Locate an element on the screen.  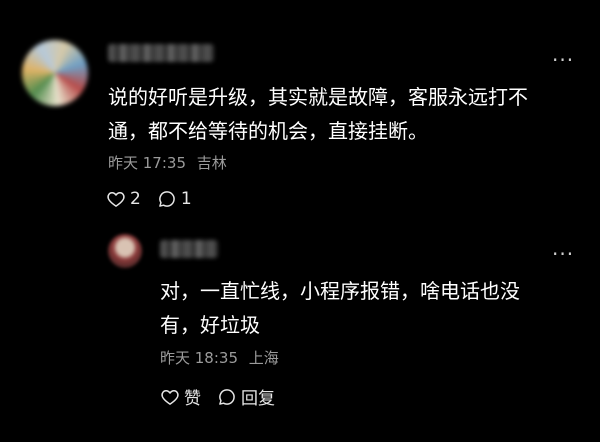
comment-text-line: 说的好听是升级，其实就是故障，客服永远打不 is located at coordinates (318, 97).